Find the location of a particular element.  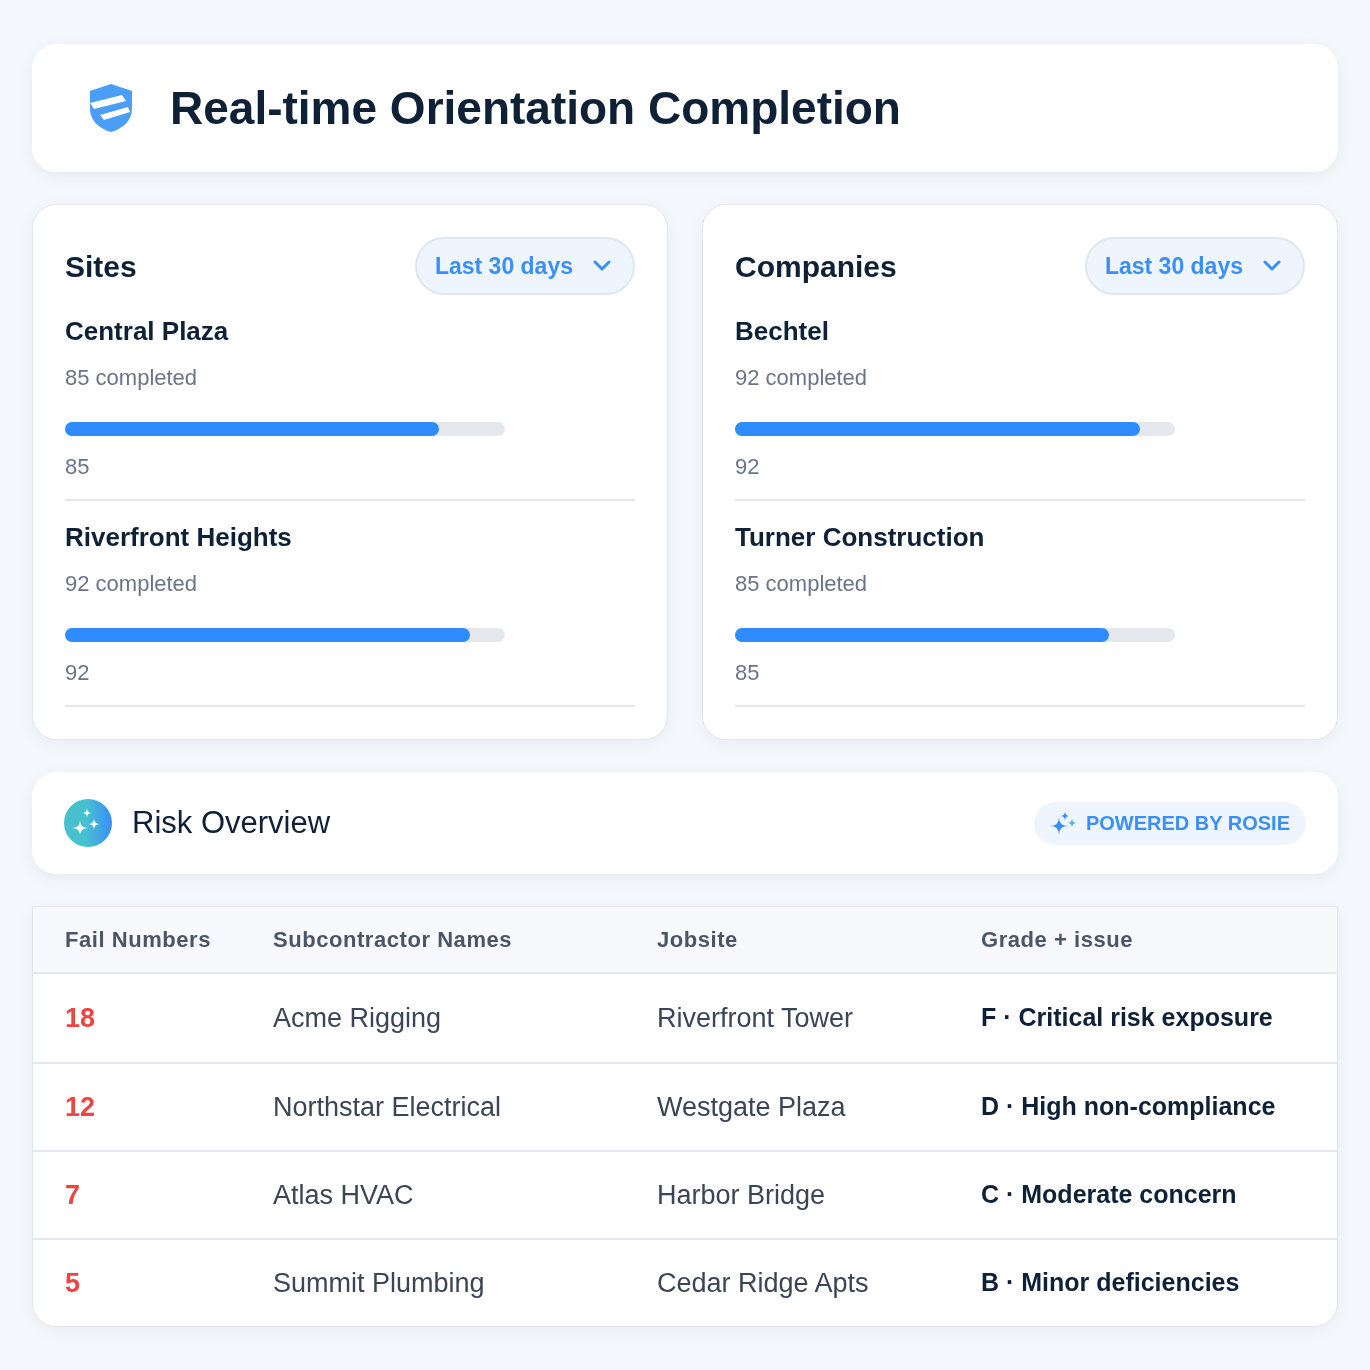

grade-issue: D · High non-compliance is located at coordinates (1129, 1107).